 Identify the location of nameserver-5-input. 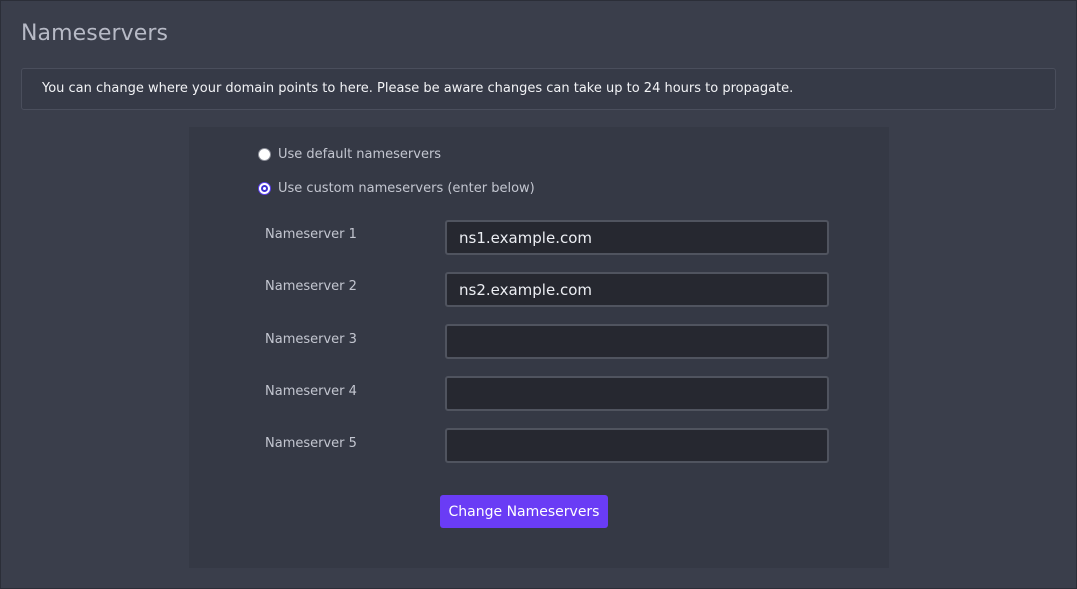
(637, 445).